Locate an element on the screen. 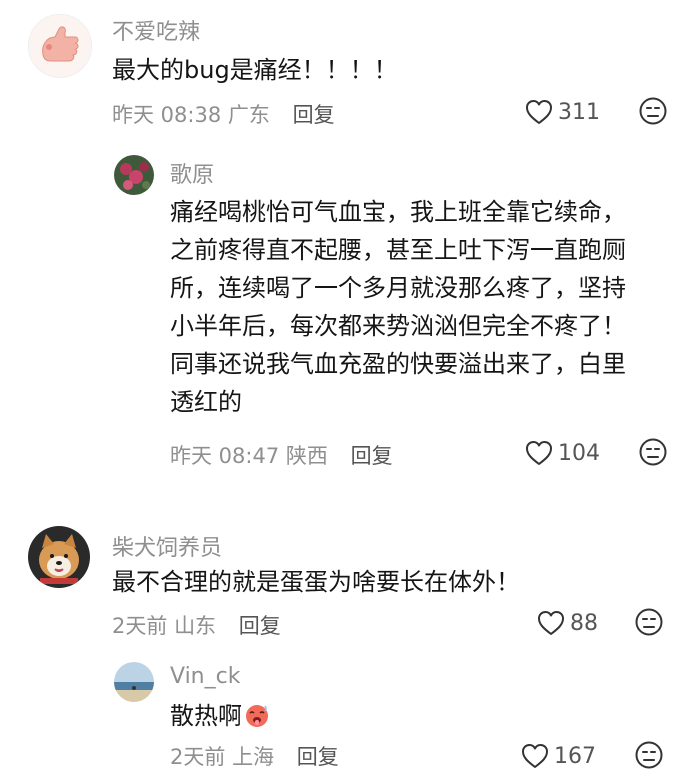 This screenshot has height=778, width=690. comment-meta: 2天前 上海 回复 is located at coordinates (254, 756).